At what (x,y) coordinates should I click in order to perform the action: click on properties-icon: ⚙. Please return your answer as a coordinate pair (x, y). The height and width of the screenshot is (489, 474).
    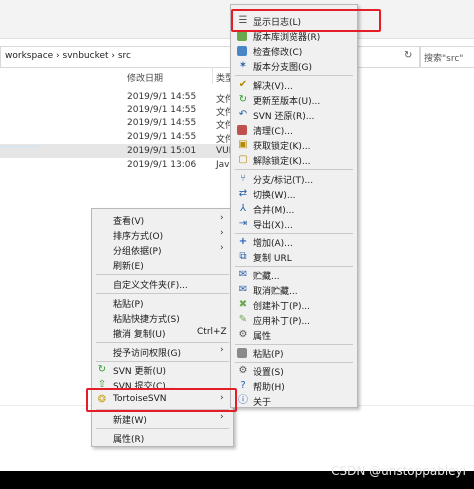
    Looking at the image, I should click on (243, 334).